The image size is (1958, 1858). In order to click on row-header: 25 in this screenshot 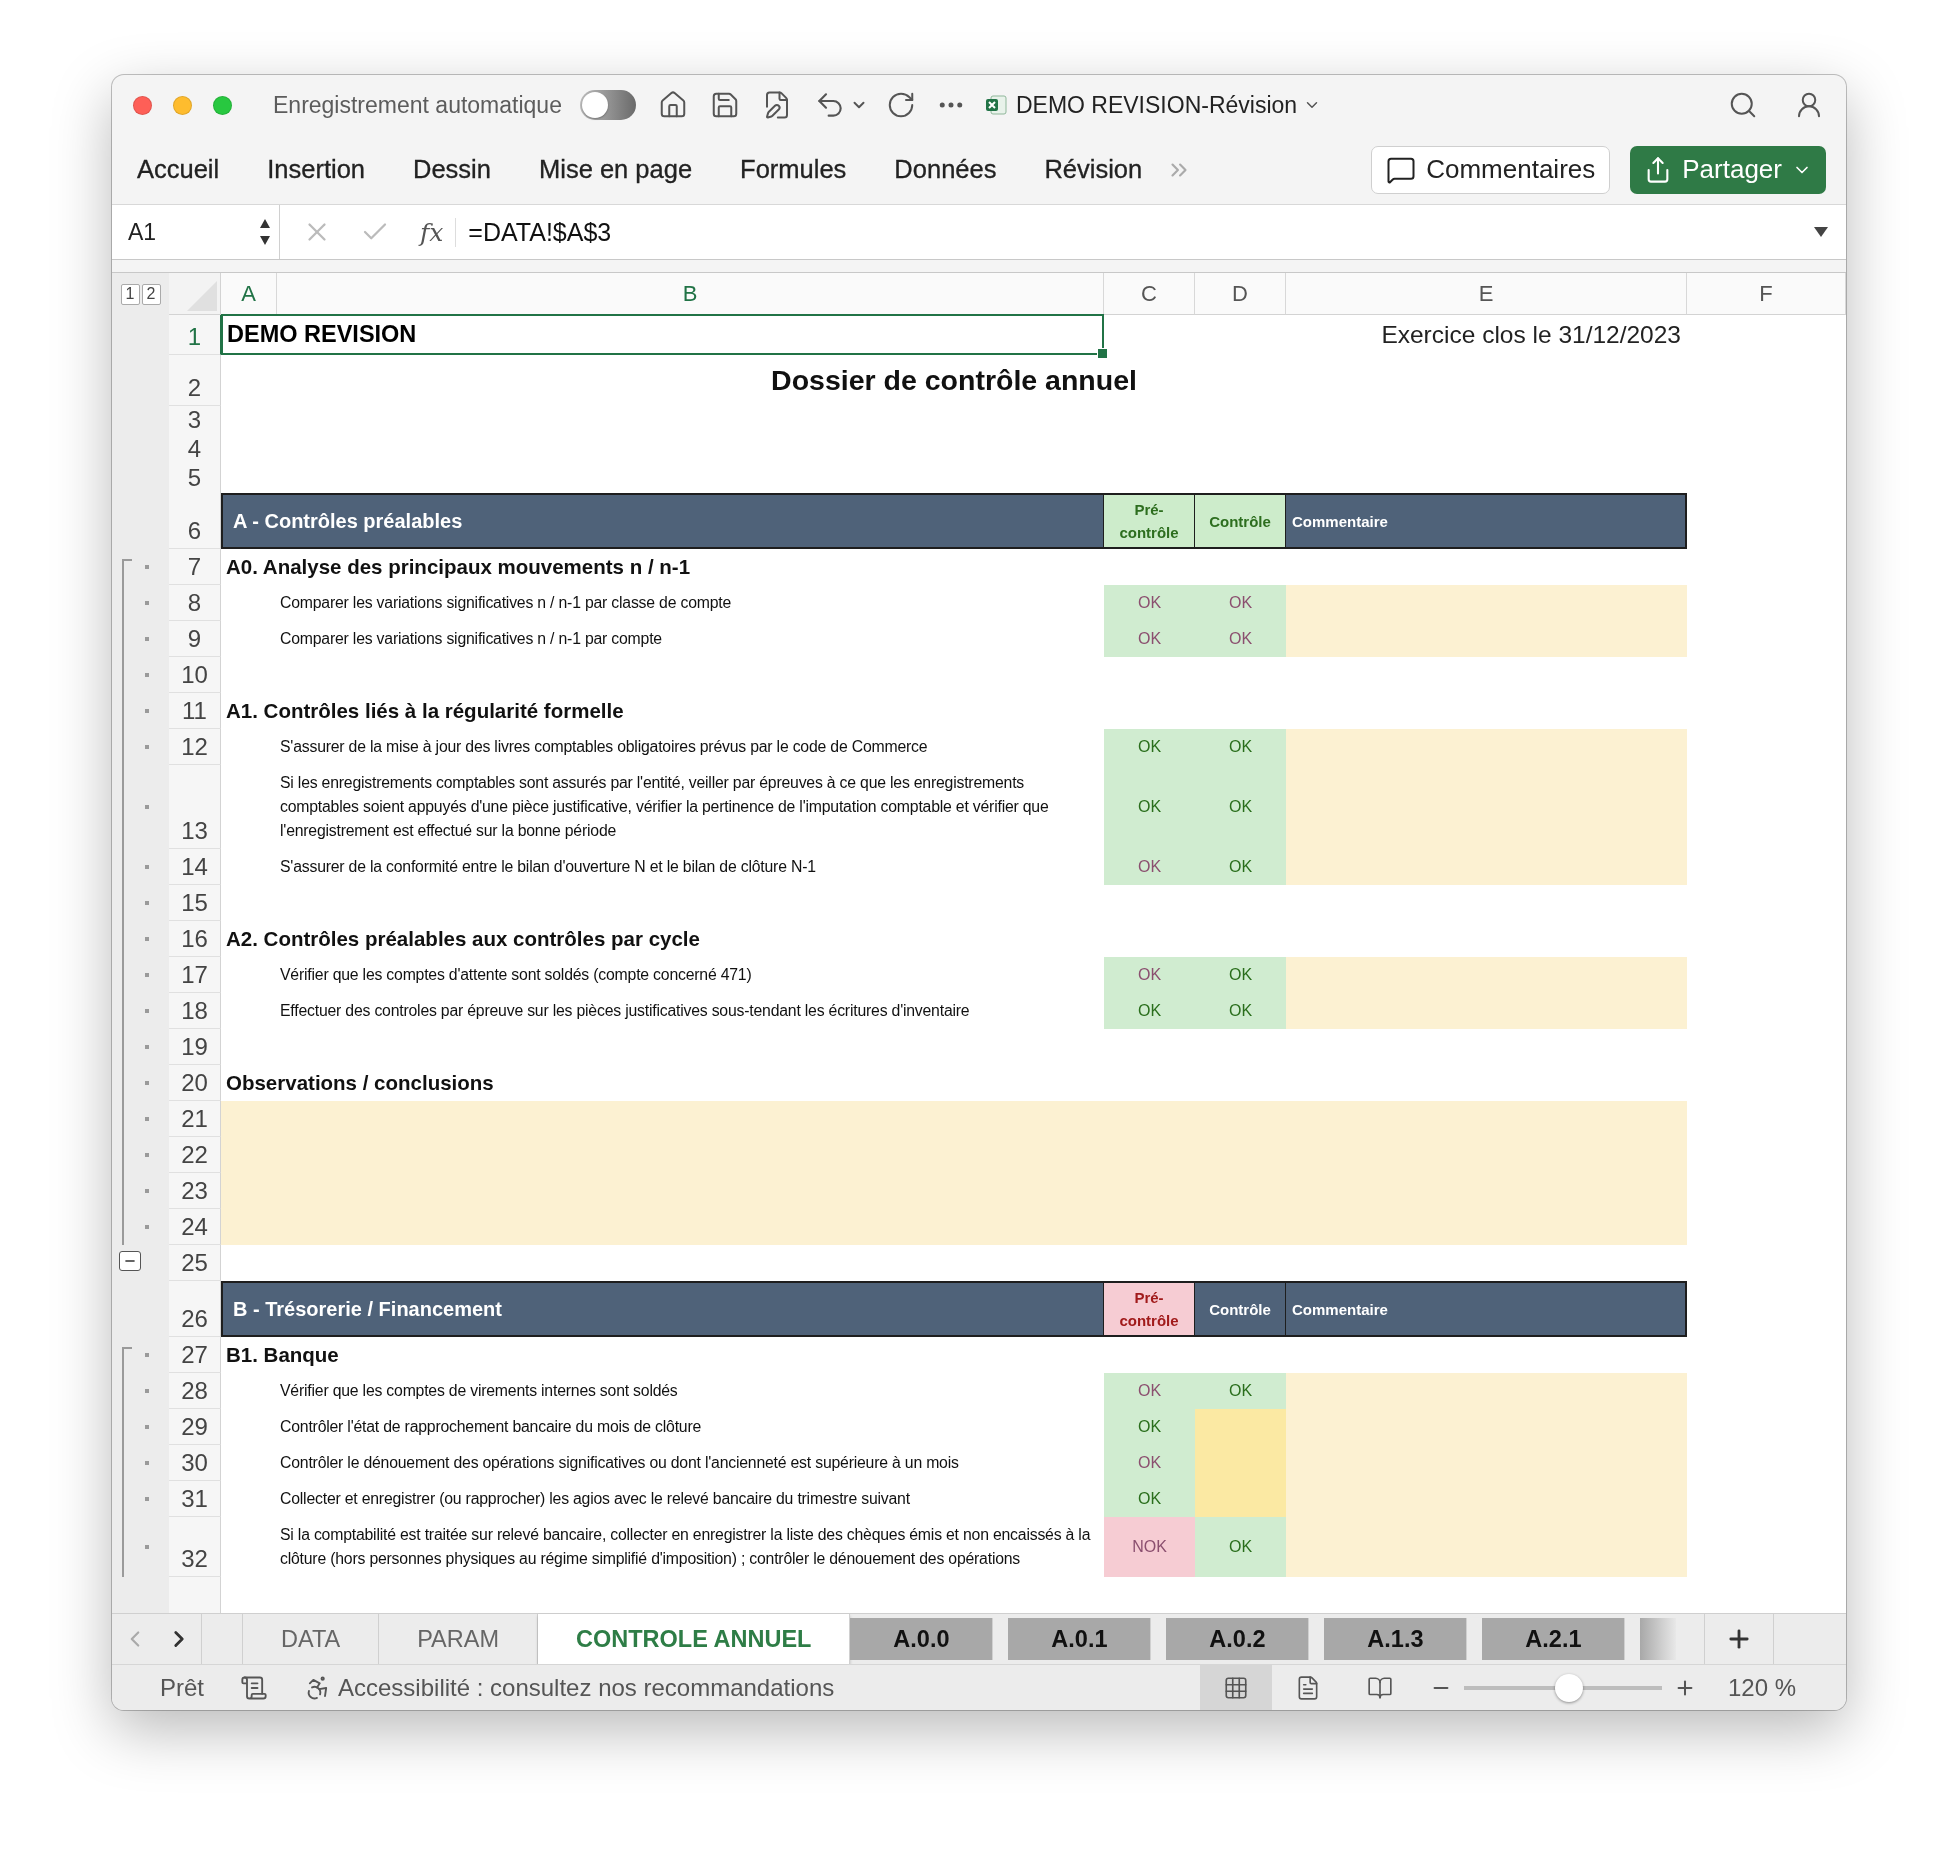, I will do `click(195, 1263)`.